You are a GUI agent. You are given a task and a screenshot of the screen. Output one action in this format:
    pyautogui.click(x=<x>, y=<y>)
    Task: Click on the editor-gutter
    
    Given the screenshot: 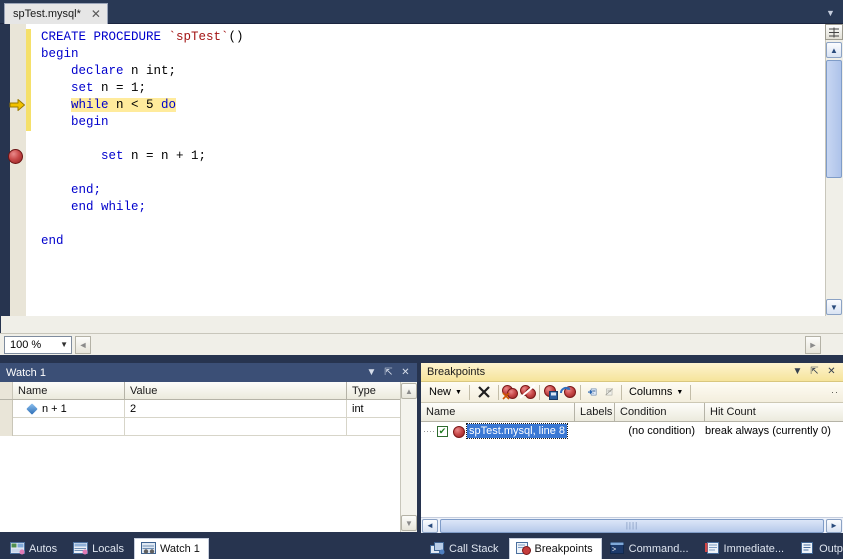 What is the action you would take?
    pyautogui.click(x=13, y=178)
    